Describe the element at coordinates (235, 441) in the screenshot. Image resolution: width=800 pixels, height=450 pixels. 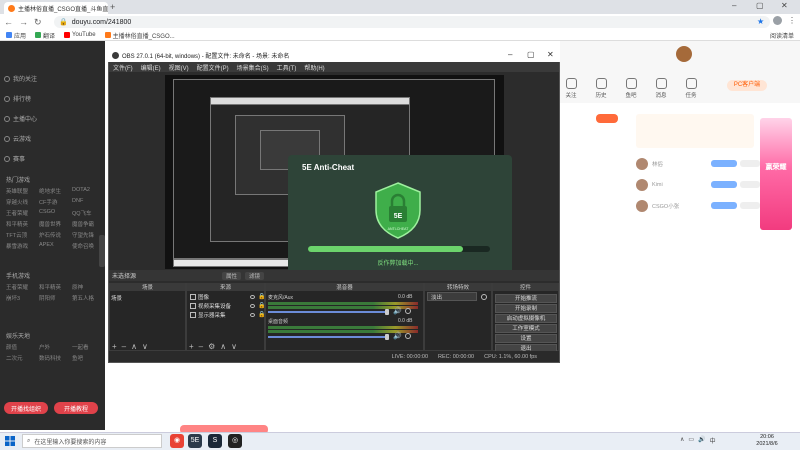
I see `obs-icon: ◎` at that location.